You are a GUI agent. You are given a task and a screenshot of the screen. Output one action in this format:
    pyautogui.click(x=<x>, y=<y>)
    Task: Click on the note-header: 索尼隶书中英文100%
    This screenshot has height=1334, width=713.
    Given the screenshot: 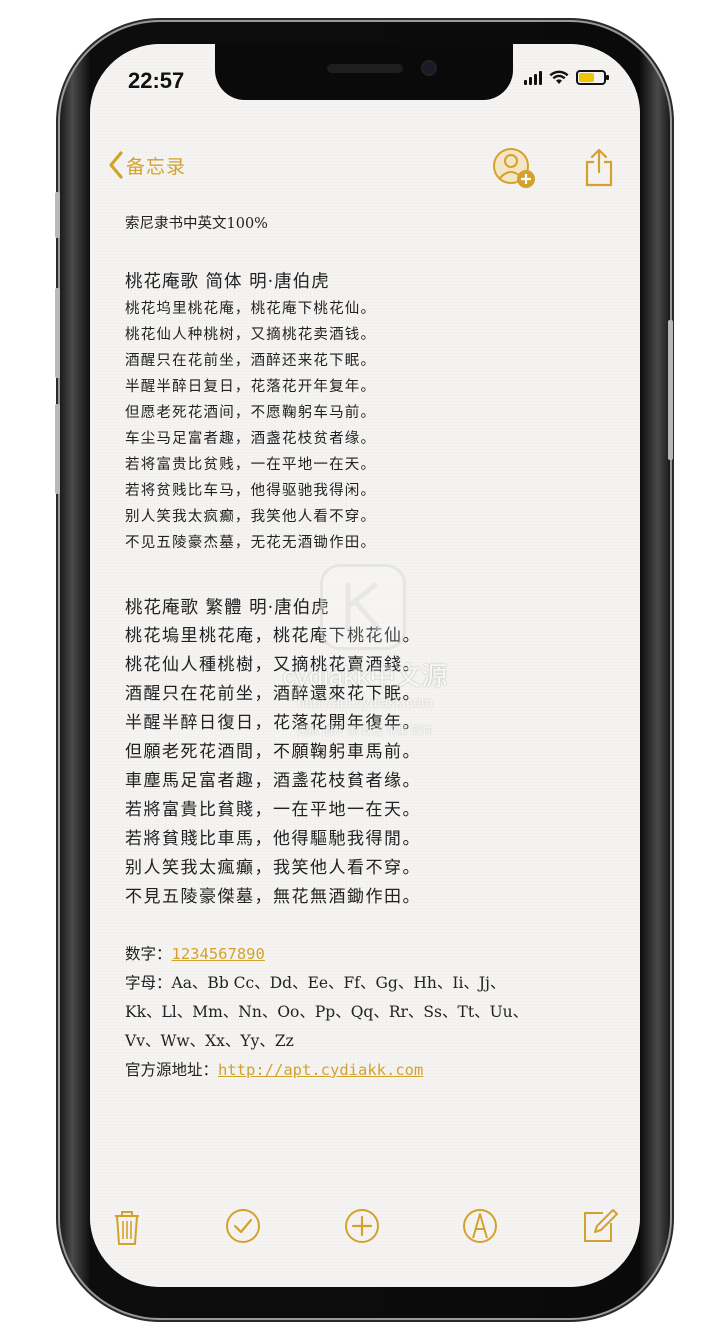 What is the action you would take?
    pyautogui.click(x=196, y=224)
    